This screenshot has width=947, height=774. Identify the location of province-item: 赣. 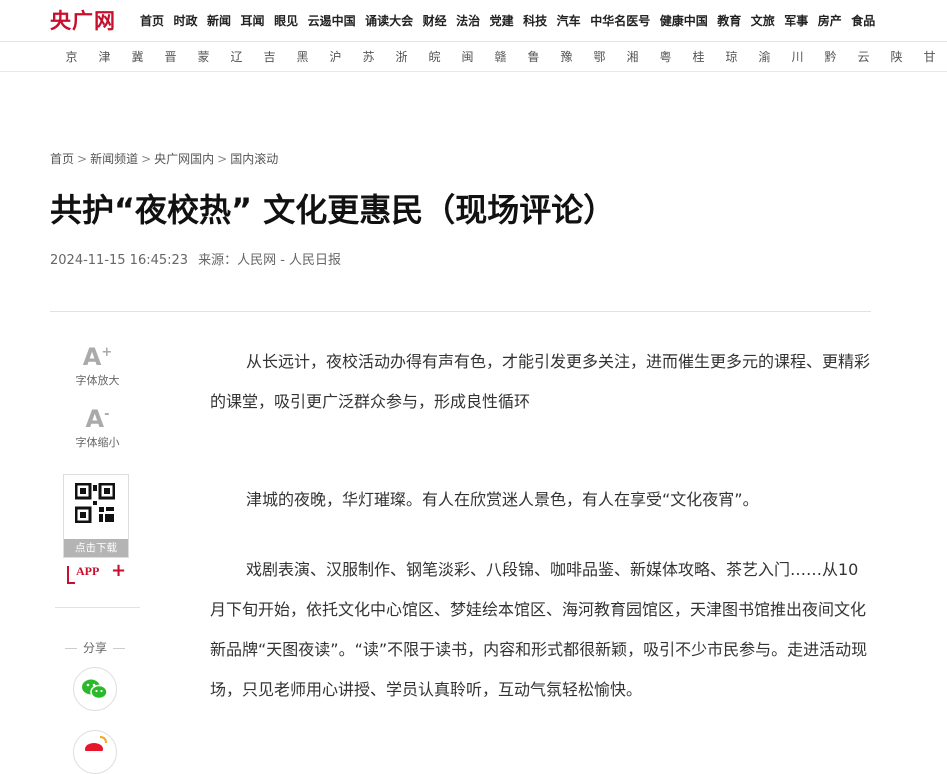
(500, 56).